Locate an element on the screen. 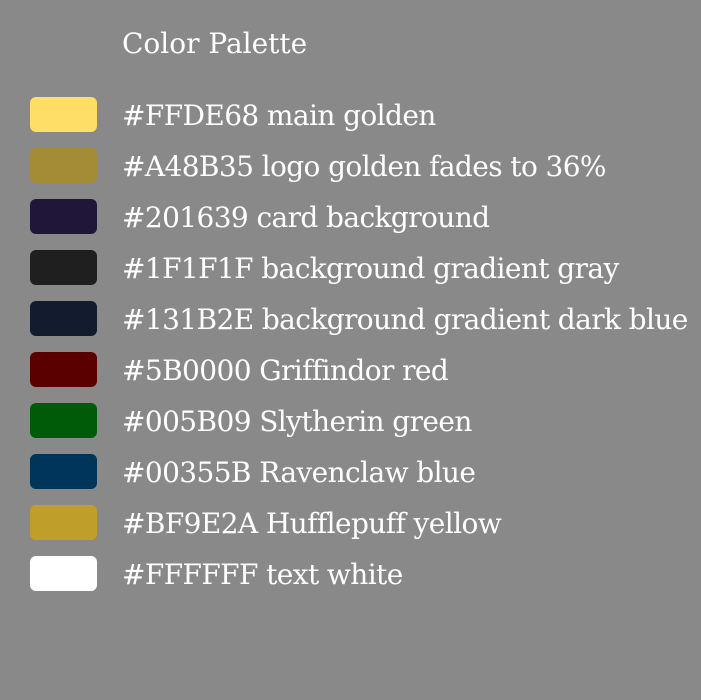 The height and width of the screenshot is (700, 701). color-row-griffindor-red: #5B0000 Griffindor red is located at coordinates (350, 376).